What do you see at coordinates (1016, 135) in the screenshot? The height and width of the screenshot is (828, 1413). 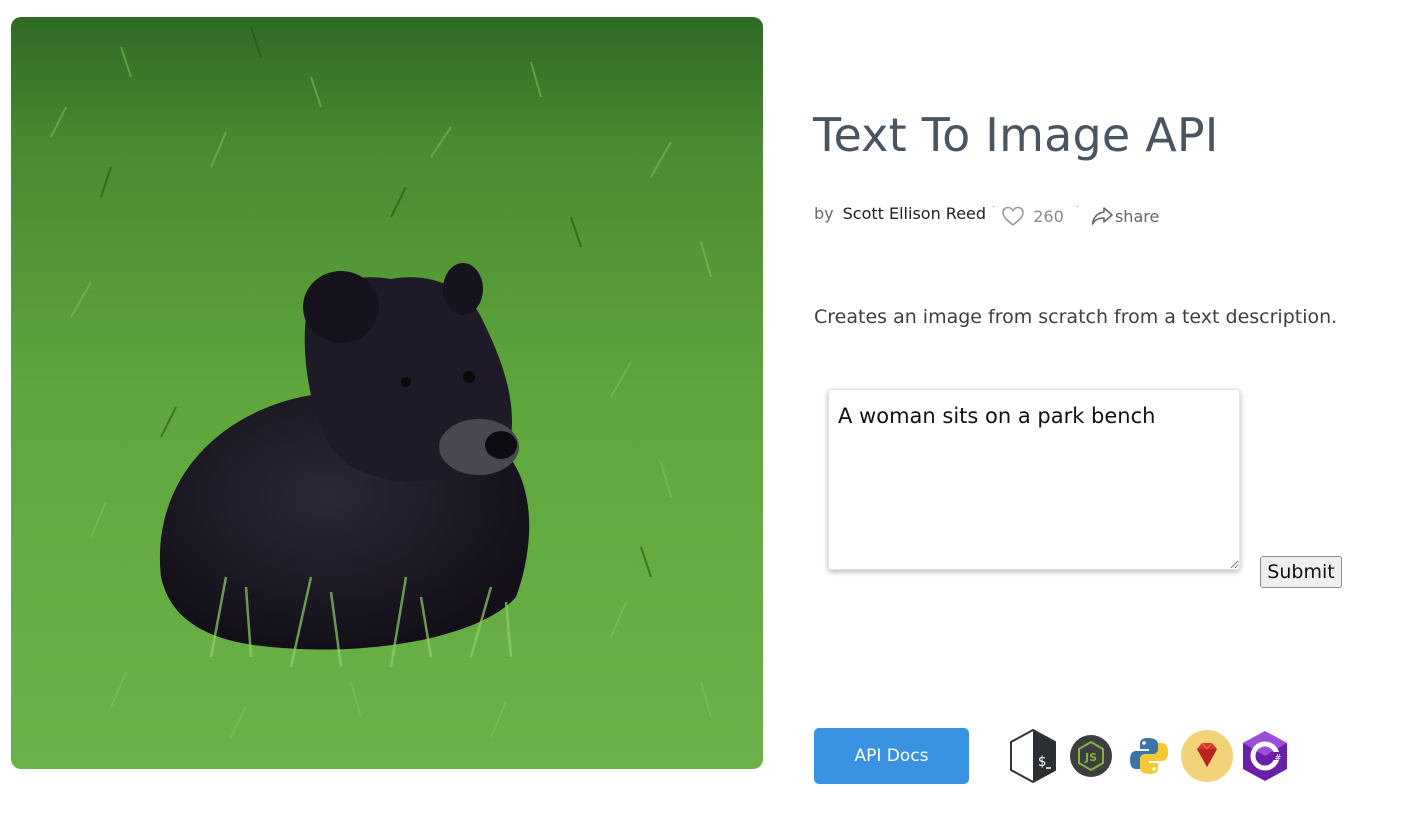 I see `page-title: Text To Image API` at bounding box center [1016, 135].